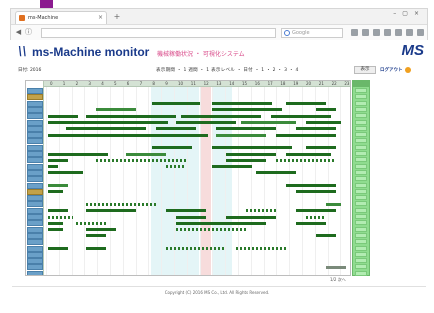 The height and width of the screenshot is (313, 434). Describe the element at coordinates (365, 32) in the screenshot. I see `reader-icon` at that location.